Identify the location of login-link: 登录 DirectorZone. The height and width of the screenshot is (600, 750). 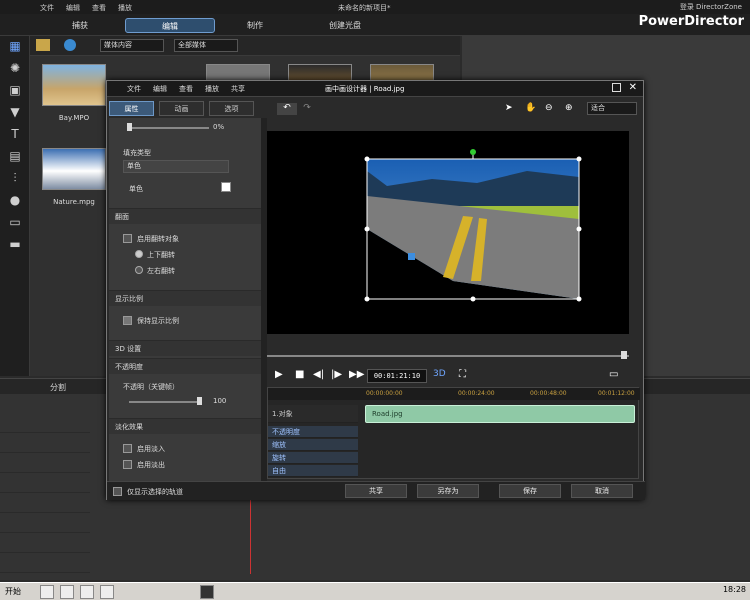
(711, 7).